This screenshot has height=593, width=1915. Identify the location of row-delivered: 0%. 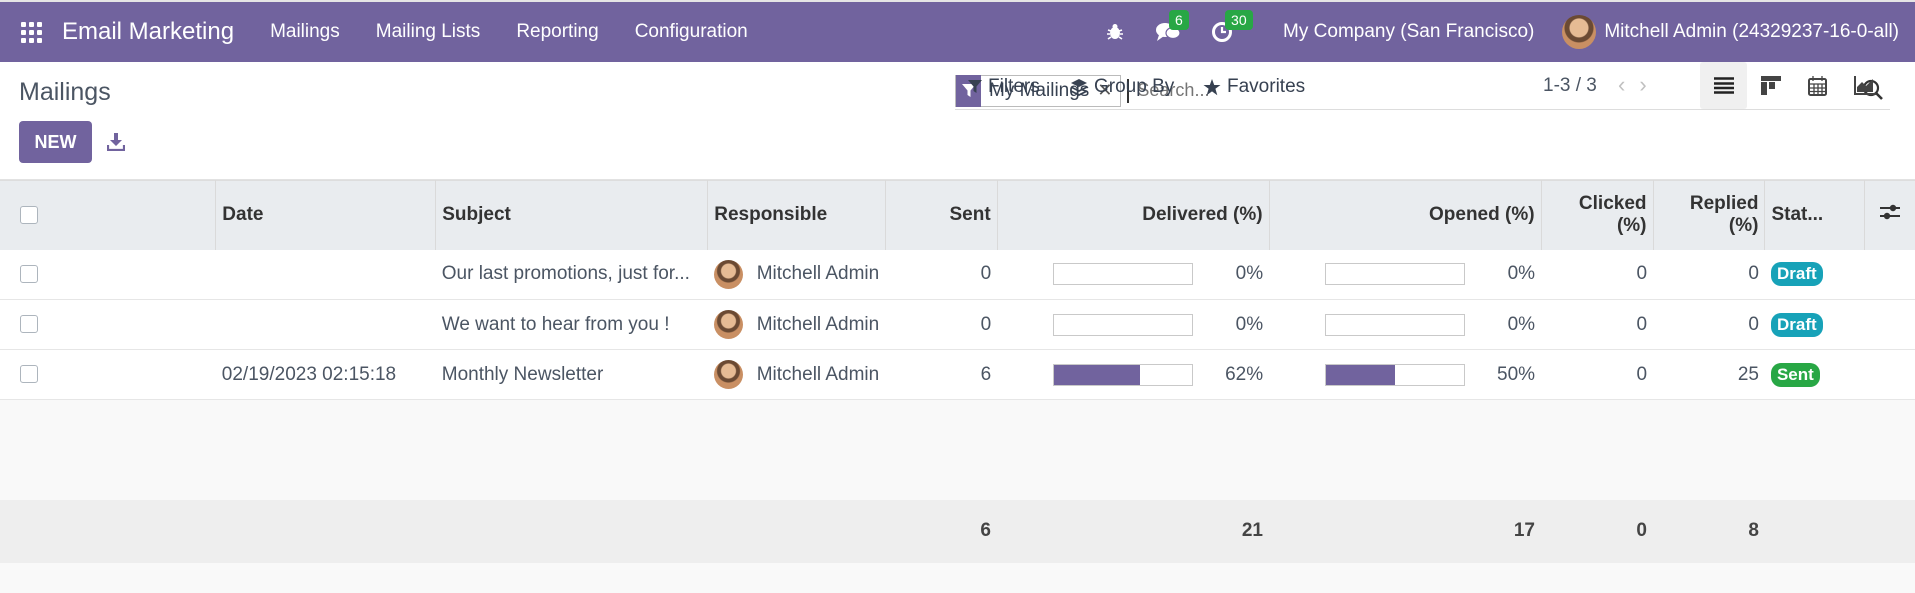
(1133, 275).